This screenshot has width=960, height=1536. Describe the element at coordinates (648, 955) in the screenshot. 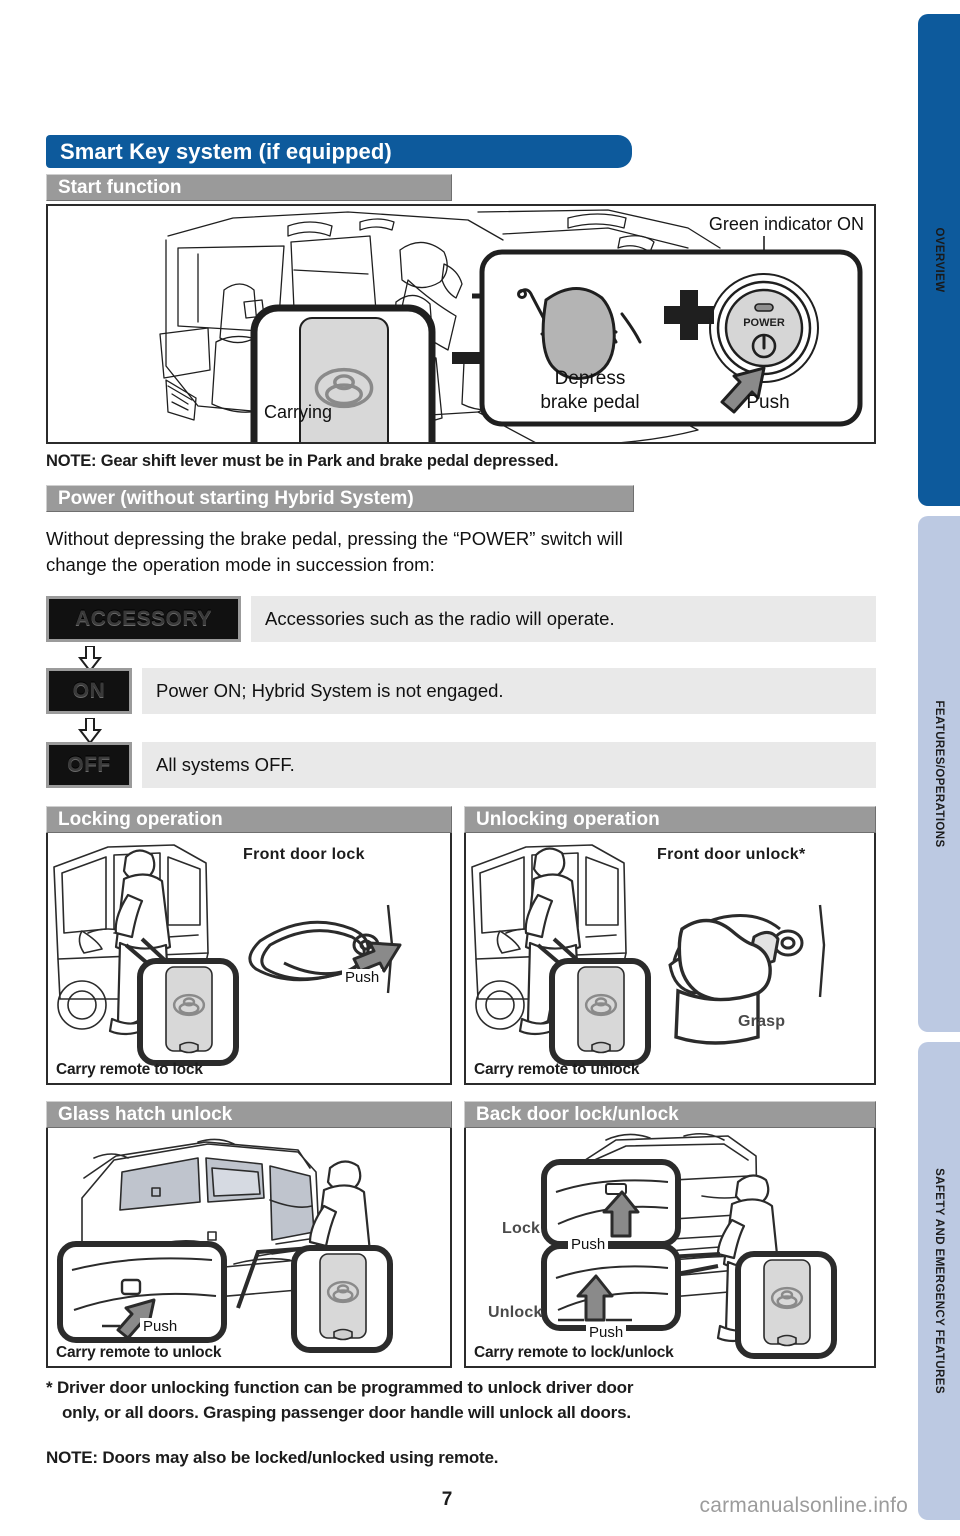

I see `unlocking-figure` at that location.